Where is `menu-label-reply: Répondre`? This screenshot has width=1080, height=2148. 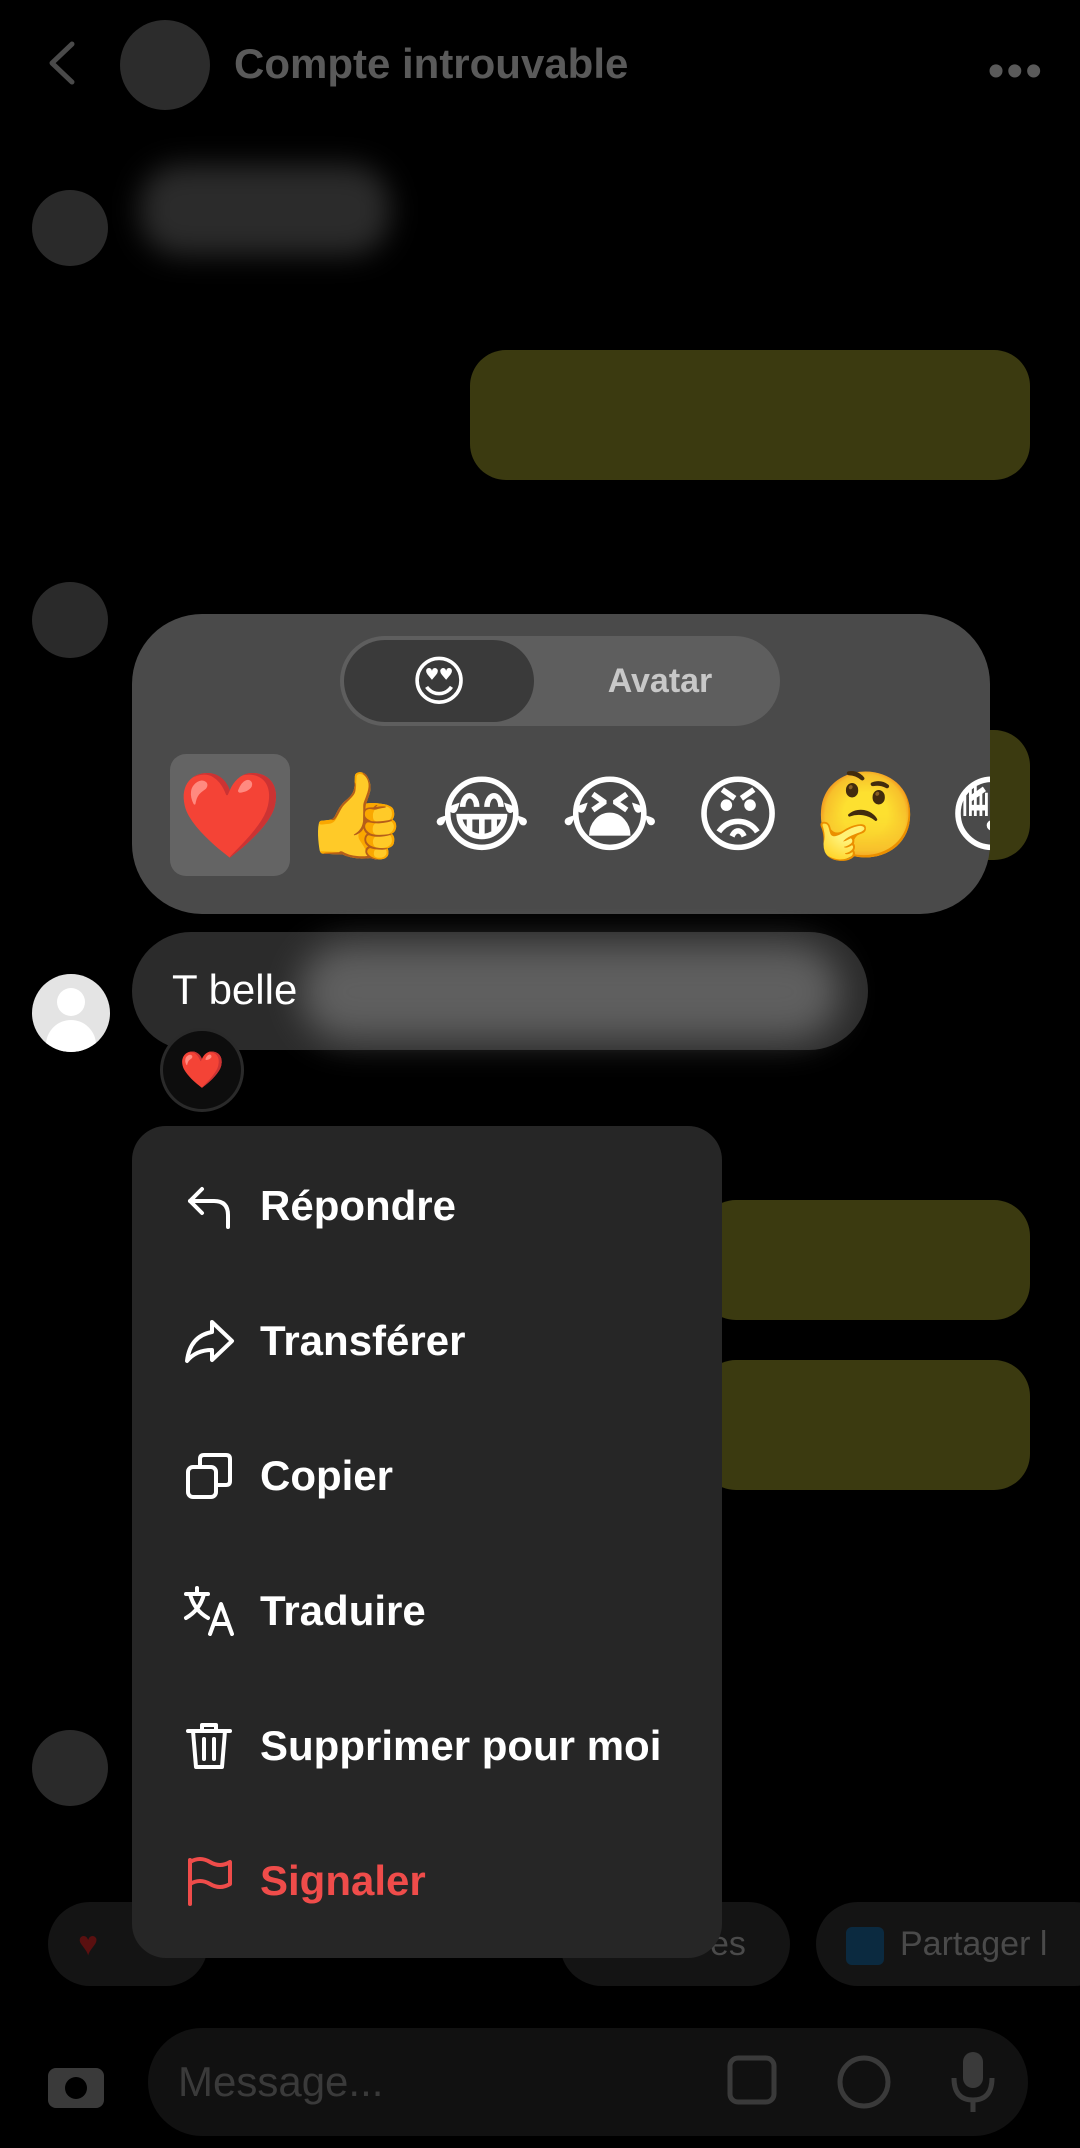
menu-label-reply: Répondre is located at coordinates (358, 1205).